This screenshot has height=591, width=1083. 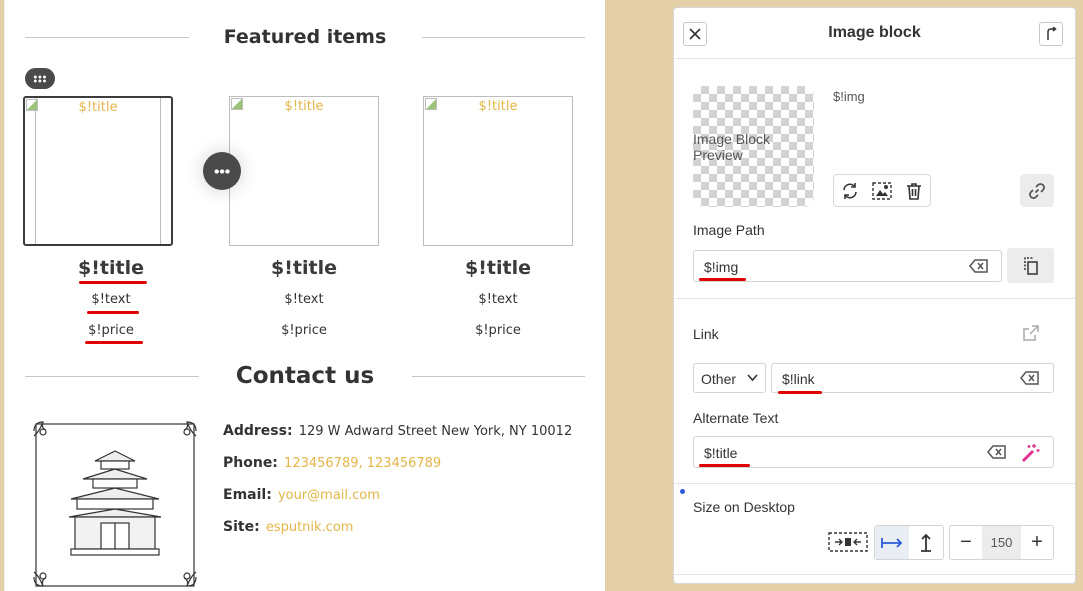 What do you see at coordinates (966, 542) in the screenshot?
I see `size-decrease-button: −` at bounding box center [966, 542].